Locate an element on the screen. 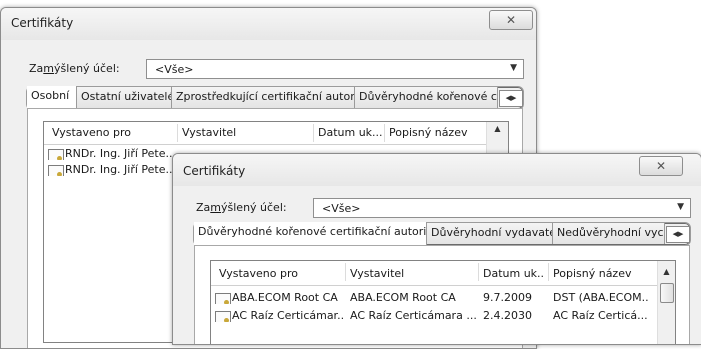 This screenshot has width=701, height=349. front-tab-trusted-publishers-label: Důvěryhodní vydavatelé is located at coordinates (492, 232).